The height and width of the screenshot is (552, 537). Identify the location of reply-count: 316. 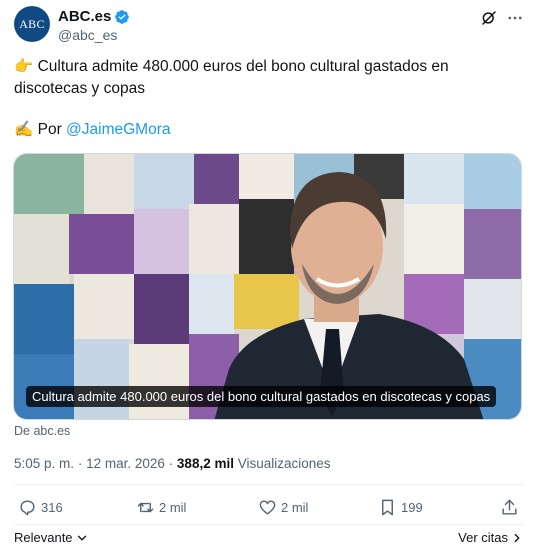
(52, 507).